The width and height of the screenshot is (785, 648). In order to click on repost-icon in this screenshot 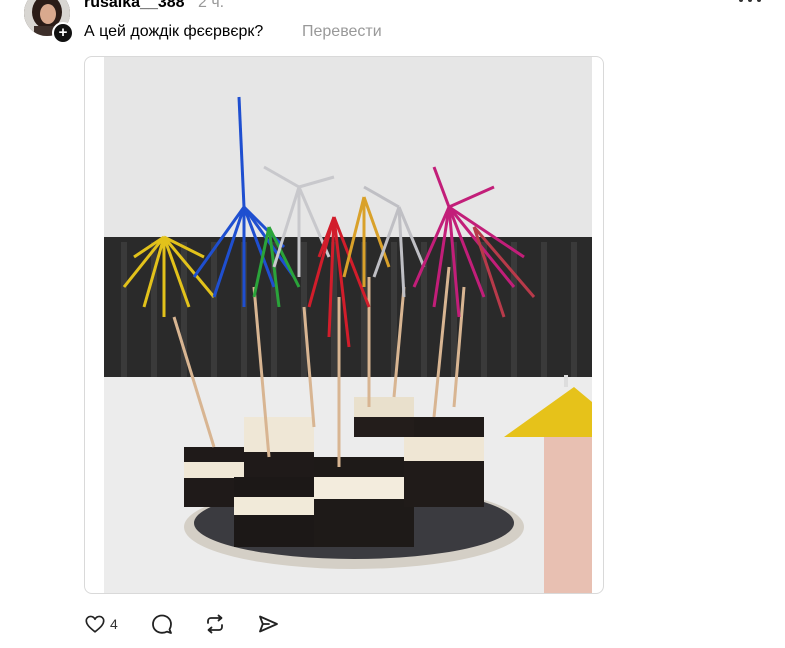, I will do `click(215, 624)`.